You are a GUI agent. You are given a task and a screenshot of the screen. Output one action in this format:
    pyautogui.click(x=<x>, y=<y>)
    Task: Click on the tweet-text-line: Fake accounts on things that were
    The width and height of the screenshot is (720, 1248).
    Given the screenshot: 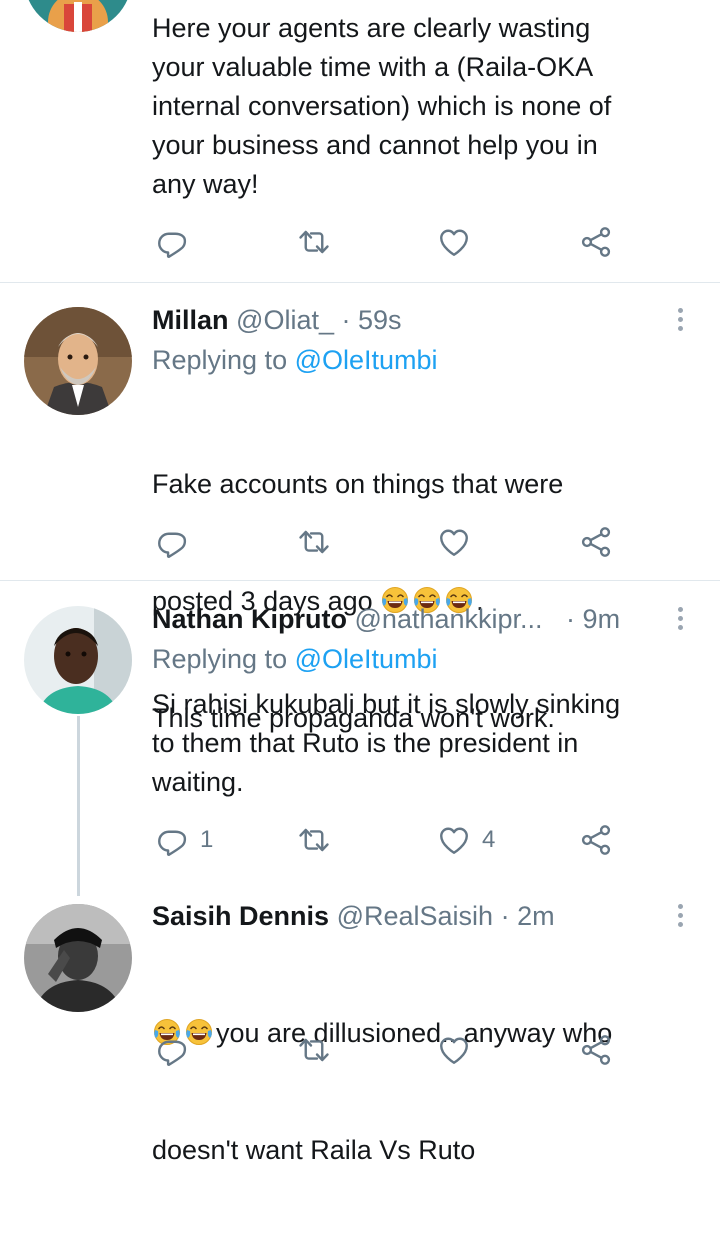 What is the action you would take?
    pyautogui.click(x=358, y=484)
    